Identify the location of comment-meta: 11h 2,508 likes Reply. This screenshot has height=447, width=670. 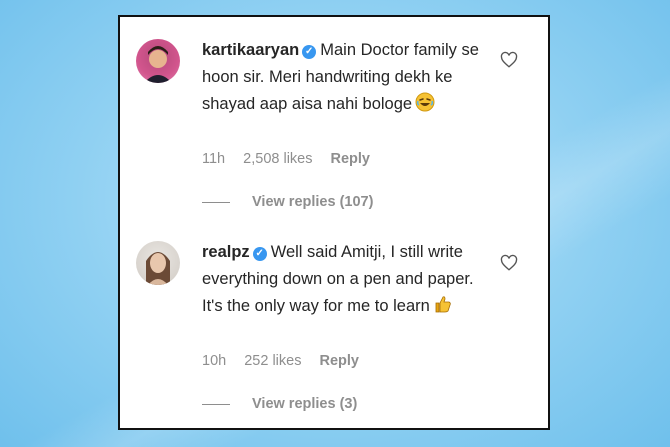
(293, 159).